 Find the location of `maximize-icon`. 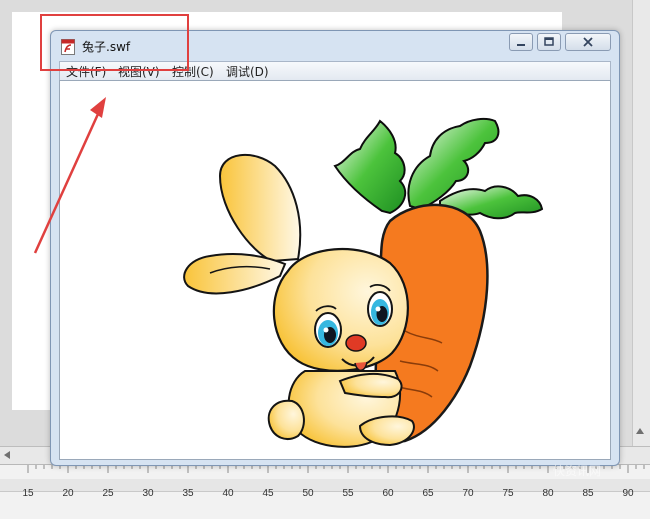

maximize-icon is located at coordinates (549, 41).